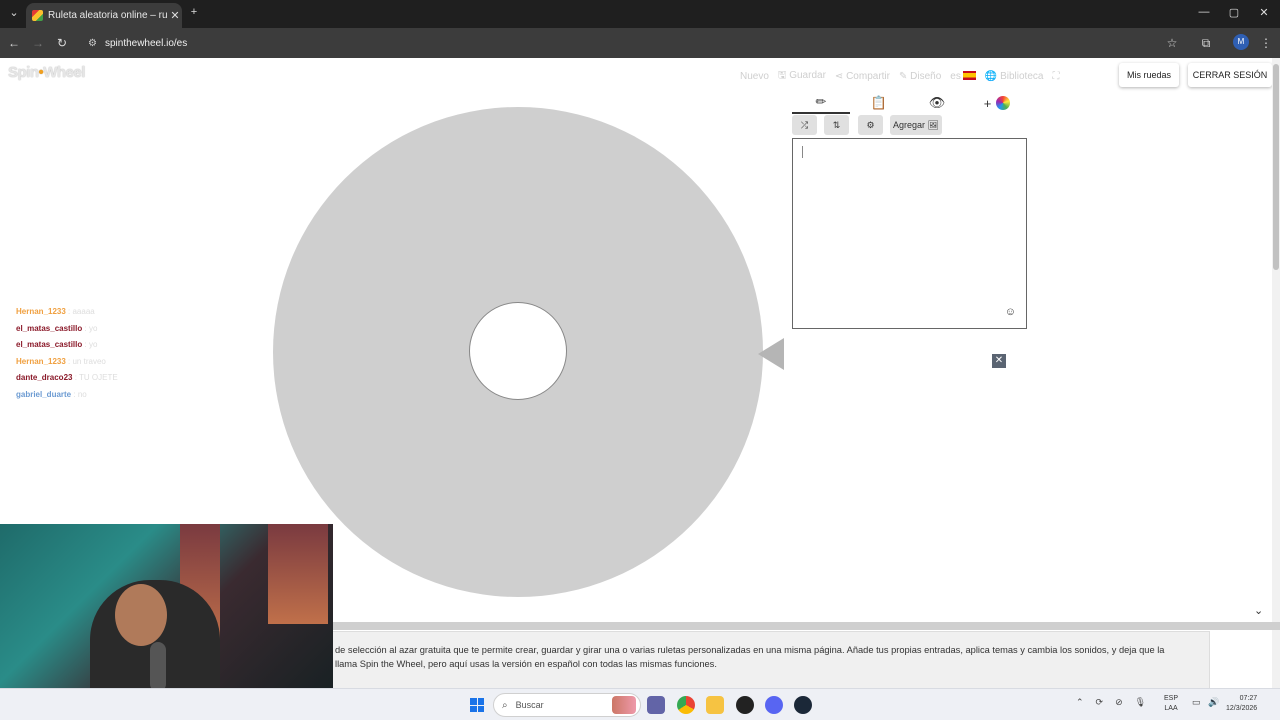 The width and height of the screenshot is (1280, 720). What do you see at coordinates (37, 15) in the screenshot?
I see `favicon-icon` at bounding box center [37, 15].